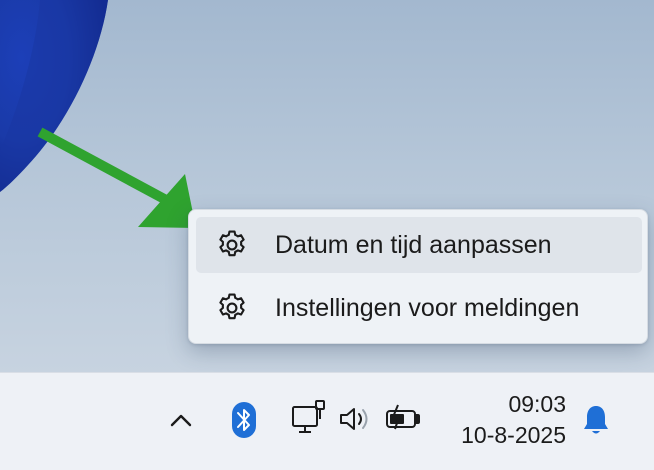  I want to click on network-icon, so click(309, 418).